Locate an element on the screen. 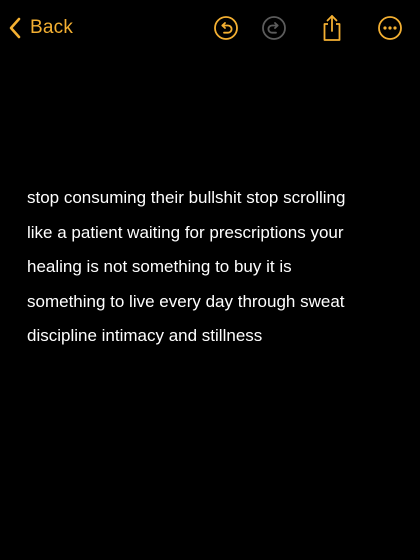 The image size is (420, 560). more-icon is located at coordinates (390, 28).